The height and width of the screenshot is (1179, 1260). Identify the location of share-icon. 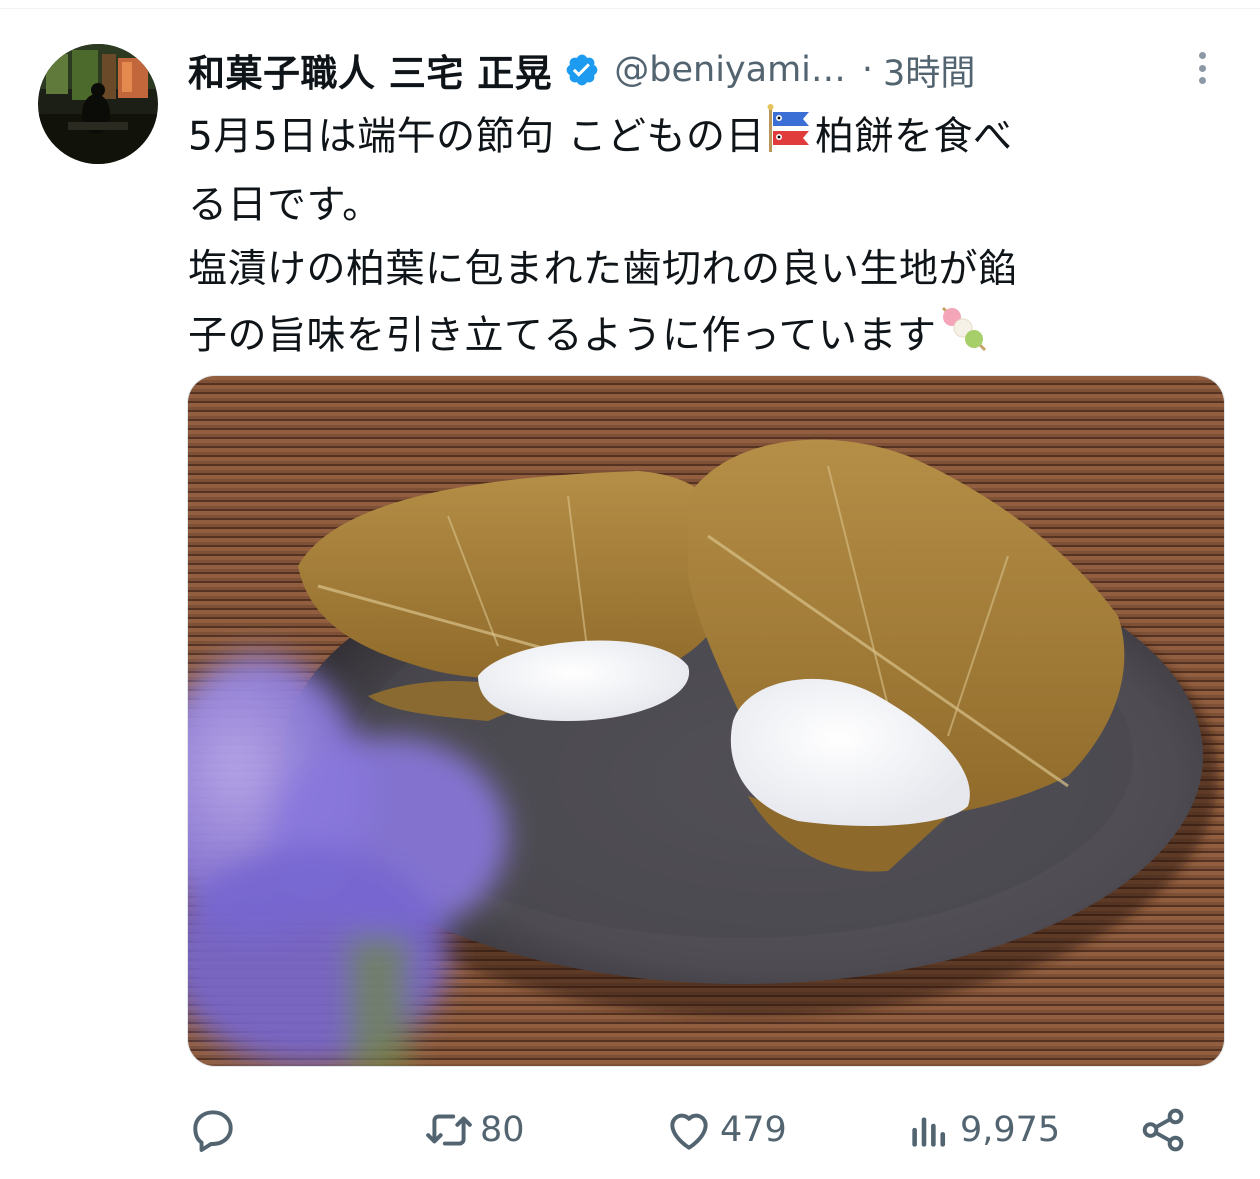
(1163, 1130).